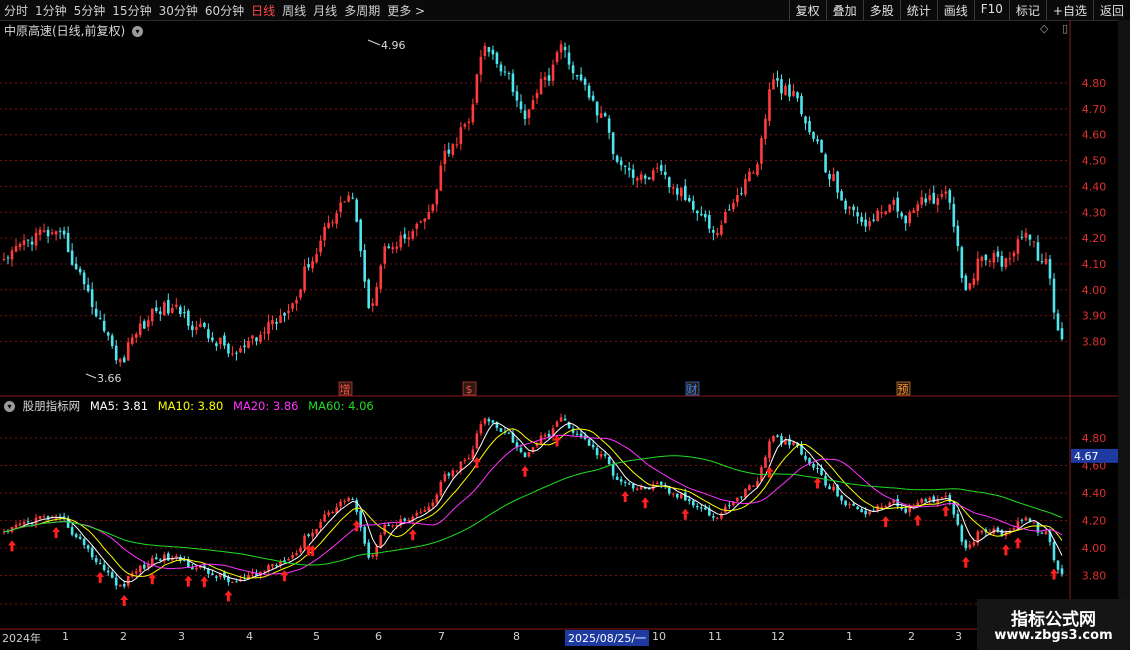 The width and height of the screenshot is (1130, 650). I want to click on current-price-label: 4.67, so click(1086, 456).